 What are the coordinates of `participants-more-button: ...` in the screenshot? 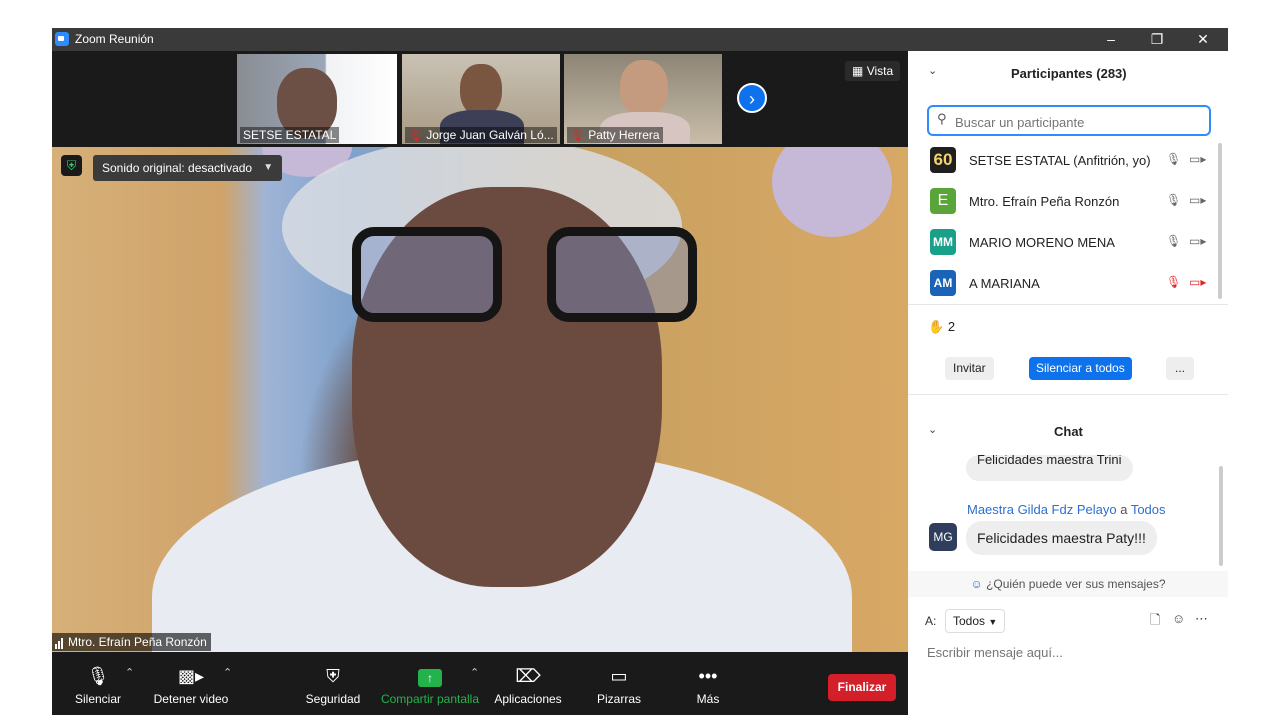 It's located at (1180, 368).